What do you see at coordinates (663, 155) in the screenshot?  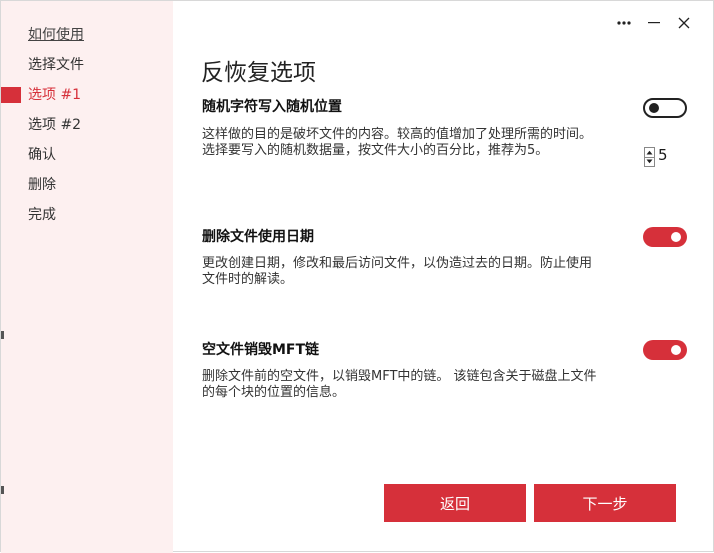 I see `stepper-value: 5` at bounding box center [663, 155].